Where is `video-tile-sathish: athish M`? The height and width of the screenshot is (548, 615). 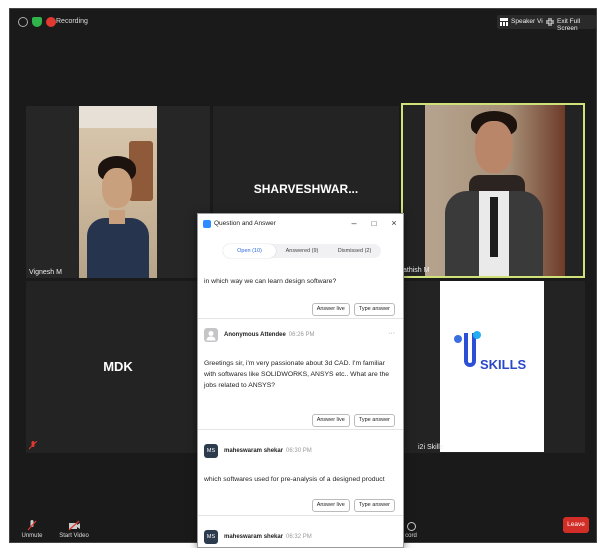
video-tile-sathish: athish M is located at coordinates (493, 190).